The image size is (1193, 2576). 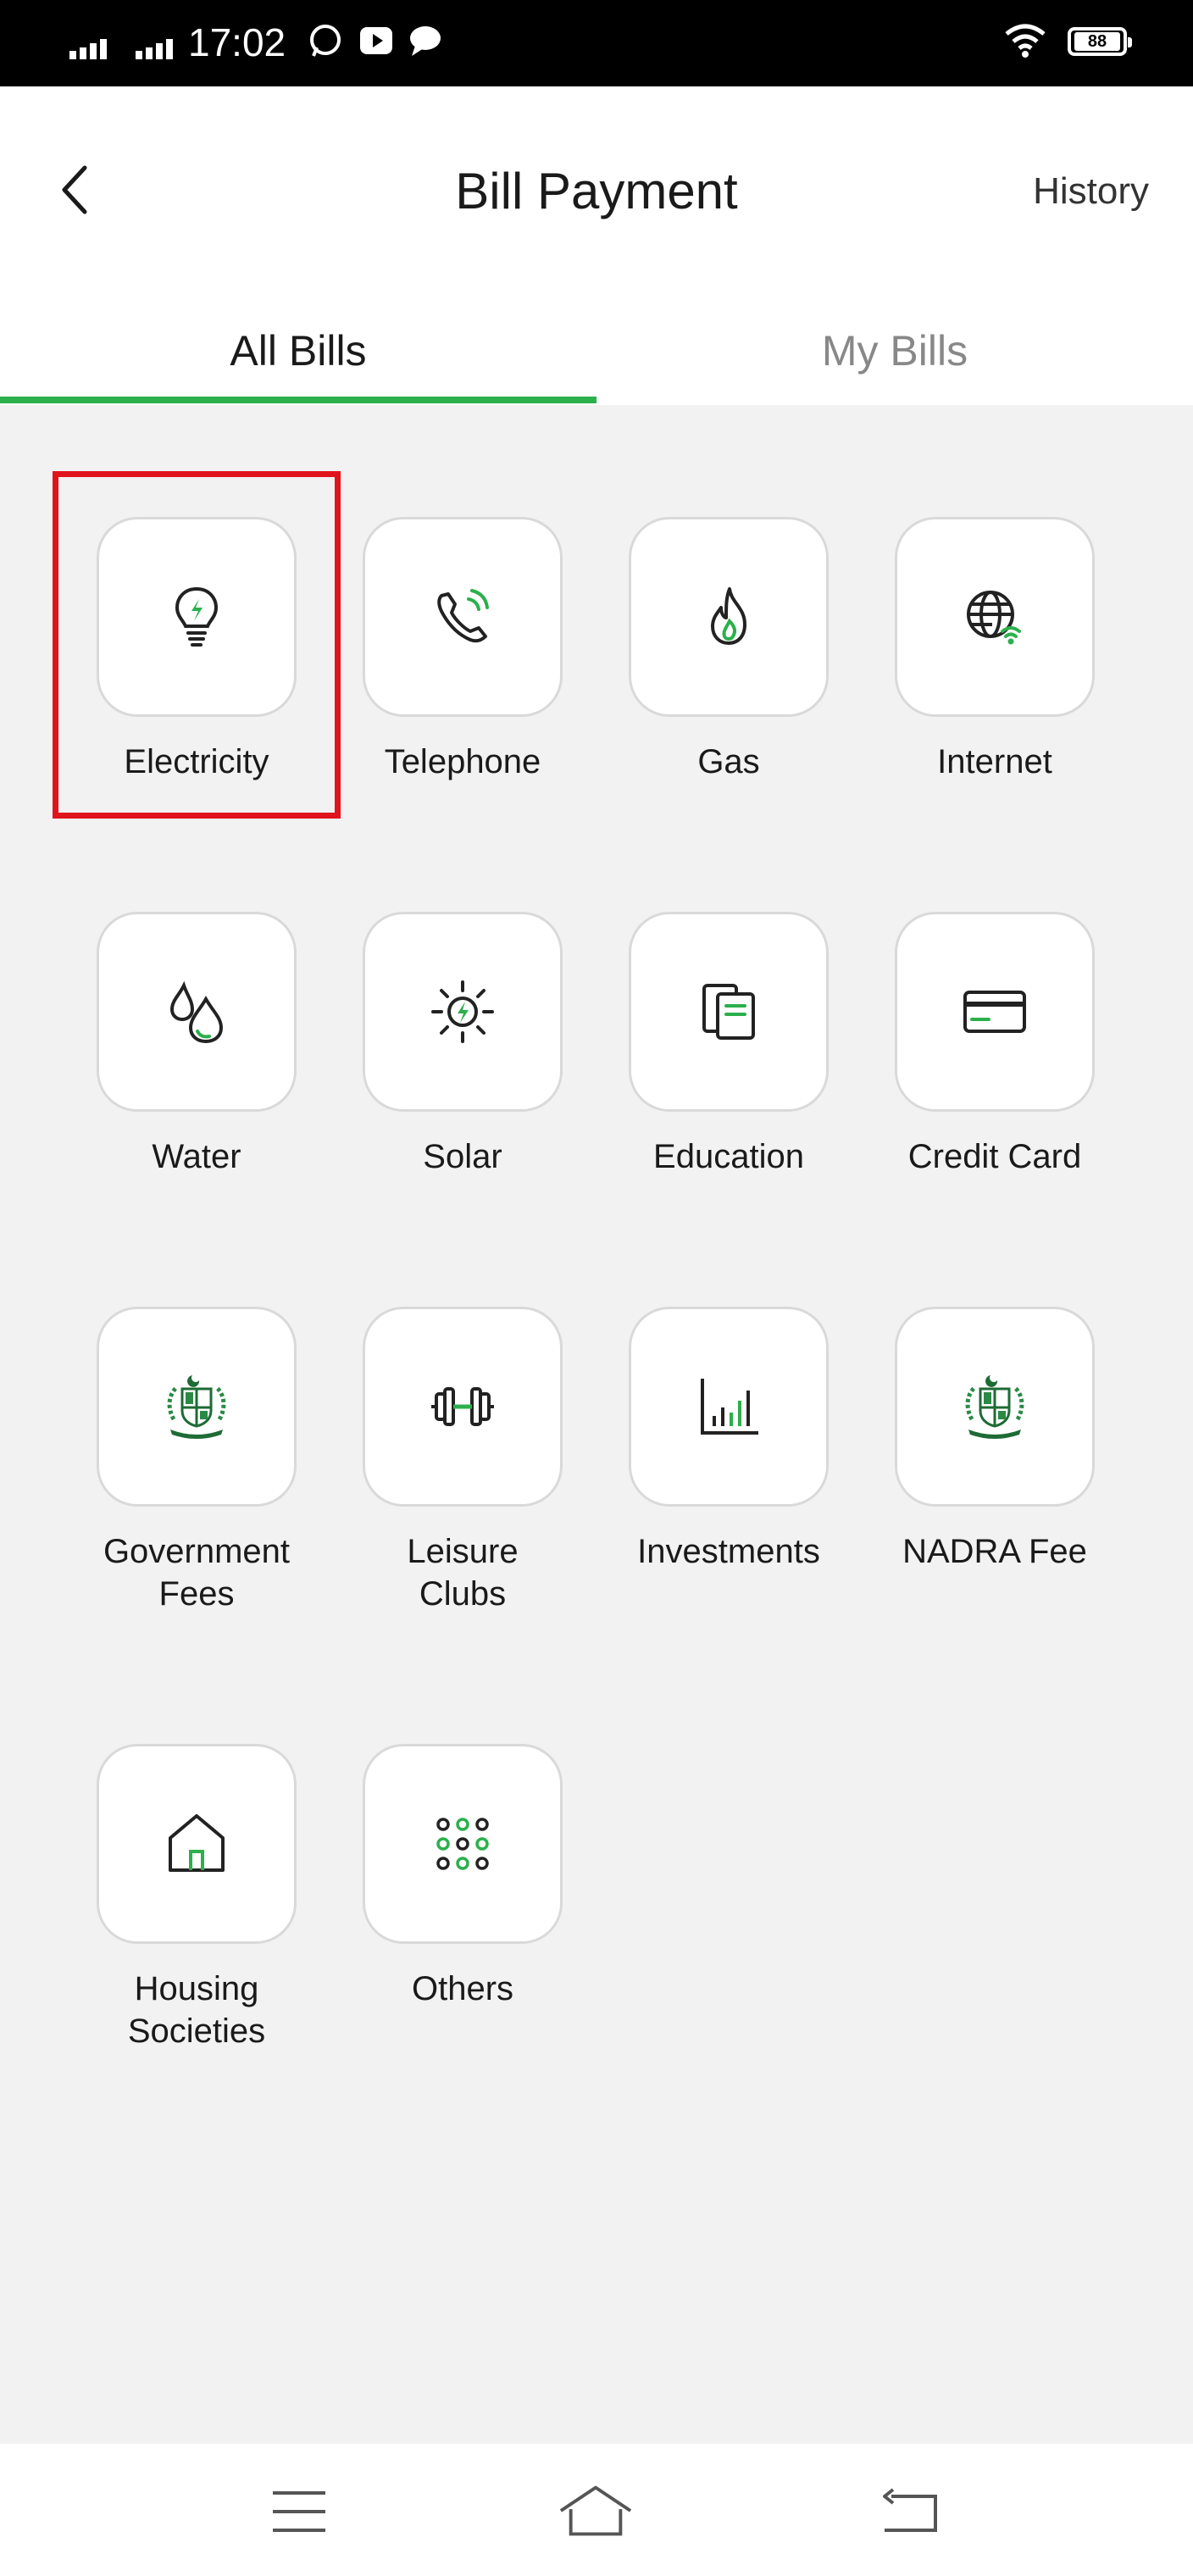 What do you see at coordinates (462, 1156) in the screenshot?
I see `category-label: Solar` at bounding box center [462, 1156].